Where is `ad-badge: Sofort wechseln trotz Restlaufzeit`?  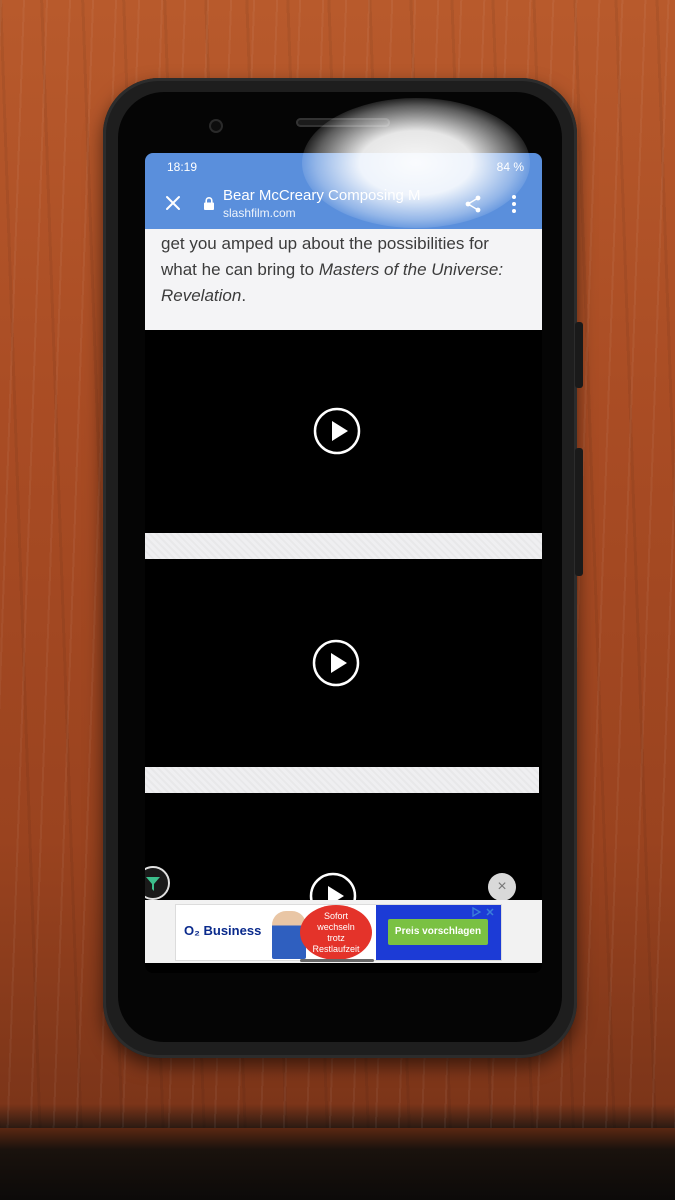 ad-badge: Sofort wechseln trotz Restlaufzeit is located at coordinates (336, 932).